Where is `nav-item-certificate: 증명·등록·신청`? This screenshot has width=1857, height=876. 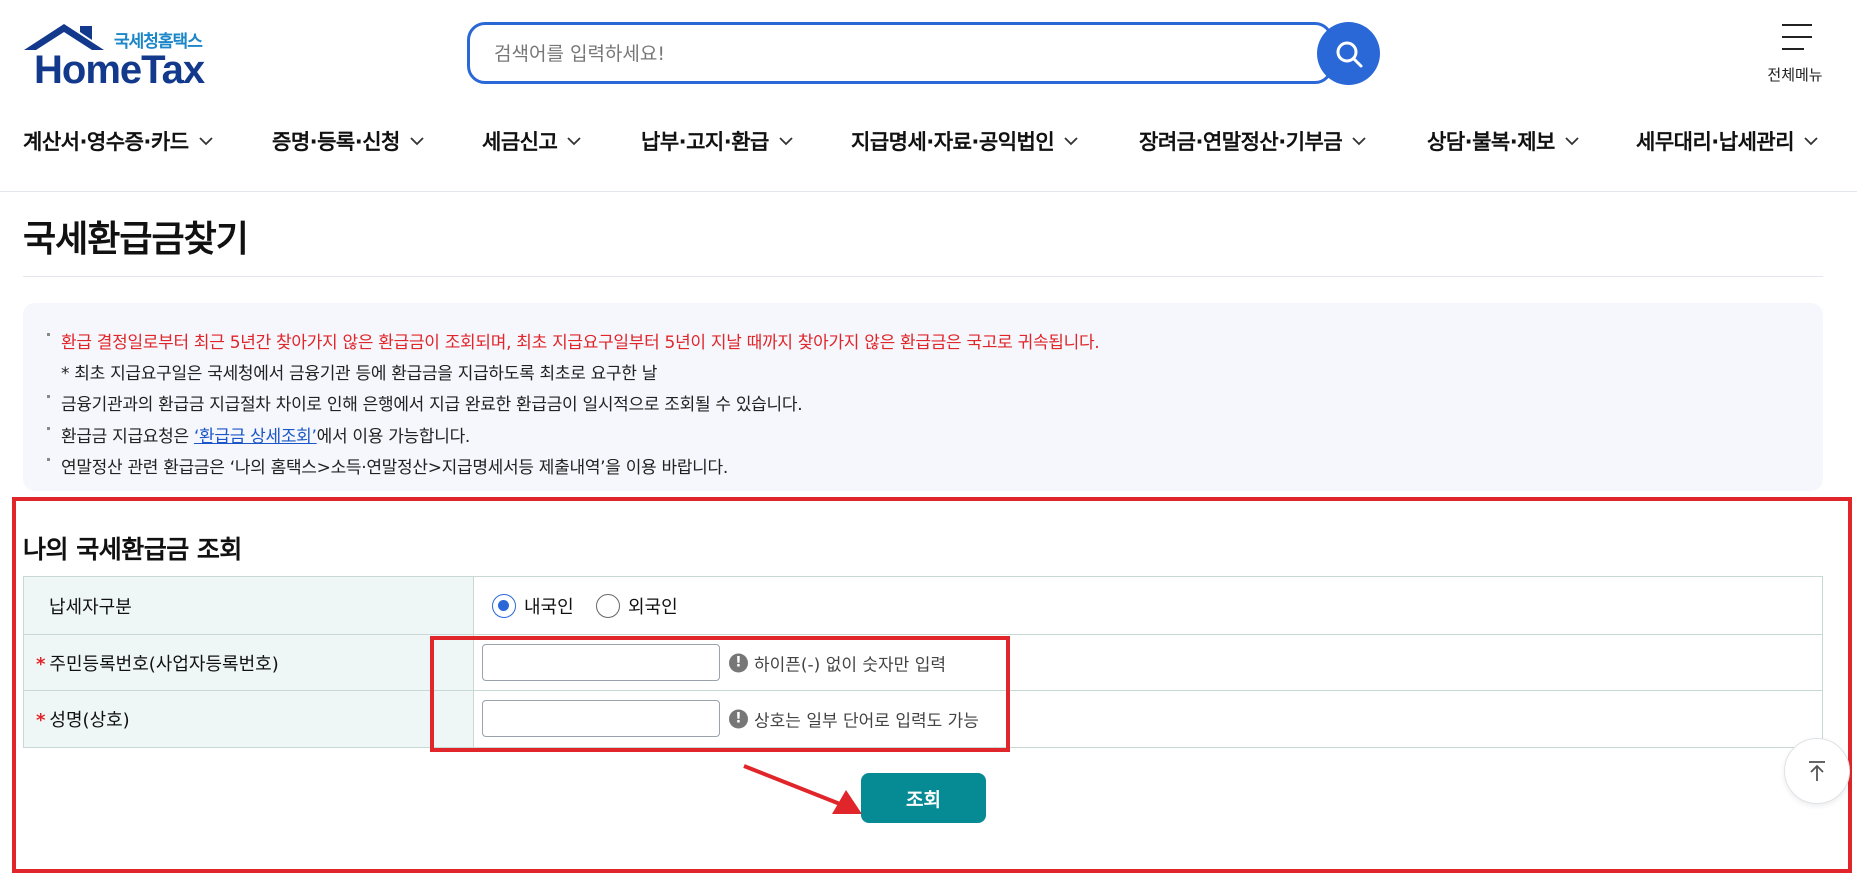
nav-item-certificate: 증명·등록·신청 is located at coordinates (349, 141).